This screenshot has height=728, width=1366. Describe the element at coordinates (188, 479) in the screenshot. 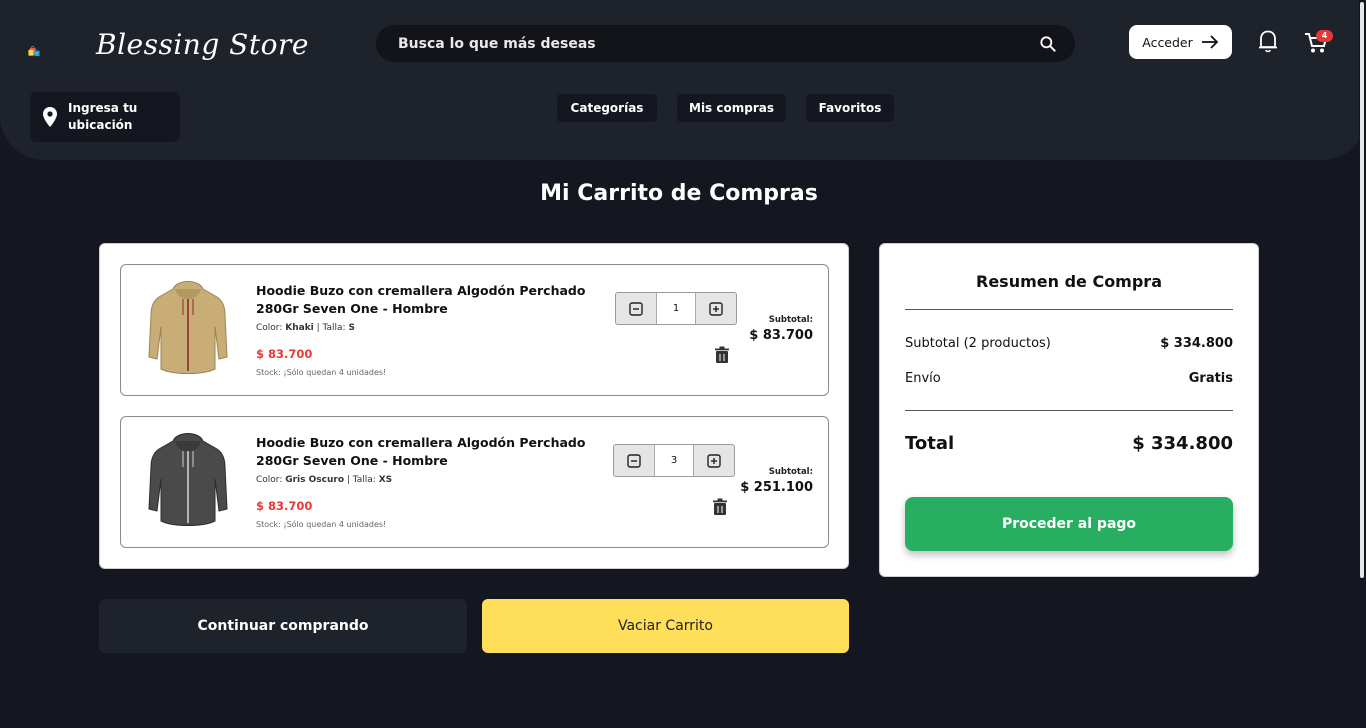

I see `hoodie-dark-gray-image` at that location.